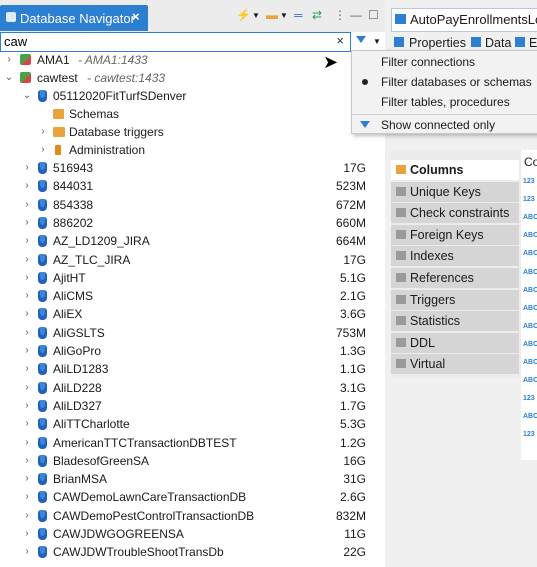 This screenshot has height=567, width=537. What do you see at coordinates (354, 168) in the screenshot?
I see `database-size: 17G` at bounding box center [354, 168].